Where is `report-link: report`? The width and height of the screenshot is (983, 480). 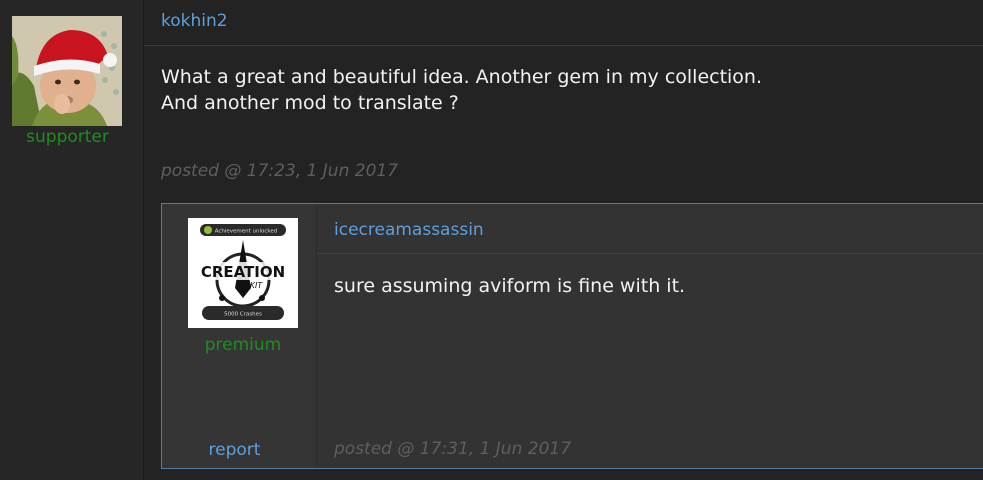 report-link: report is located at coordinates (234, 450).